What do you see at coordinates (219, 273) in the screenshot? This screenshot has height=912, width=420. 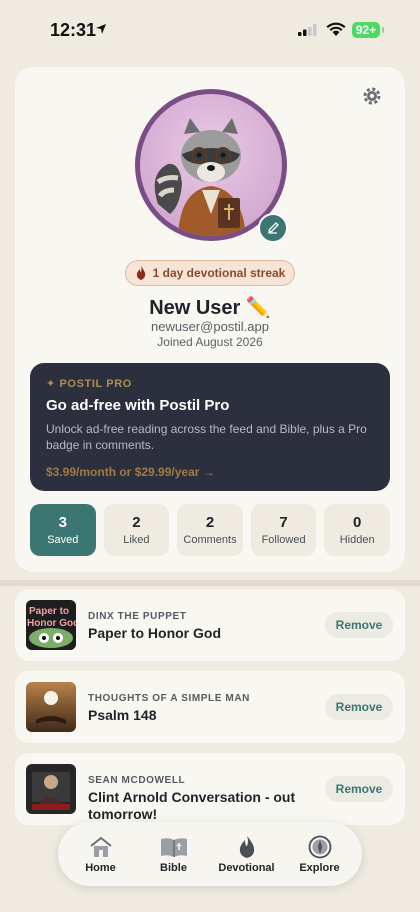 I see `streak-text: 1 day devotional streak` at bounding box center [219, 273].